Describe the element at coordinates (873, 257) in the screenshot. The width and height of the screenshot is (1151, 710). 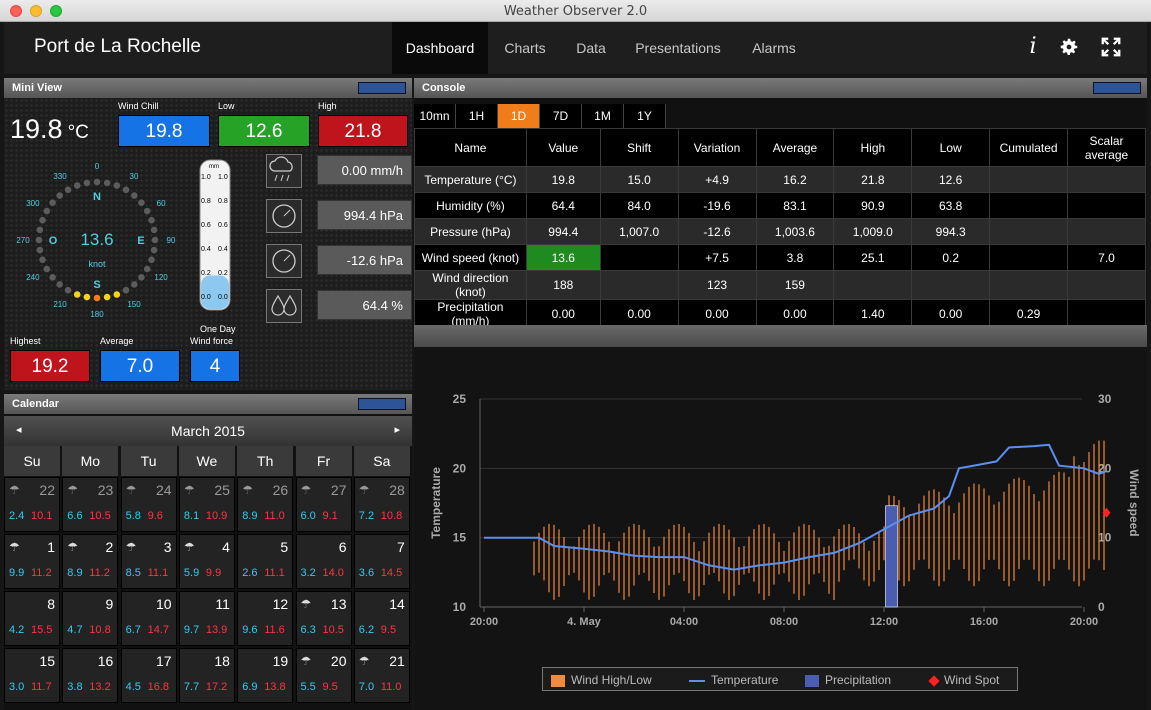
I see `console-cell: 25.1` at that location.